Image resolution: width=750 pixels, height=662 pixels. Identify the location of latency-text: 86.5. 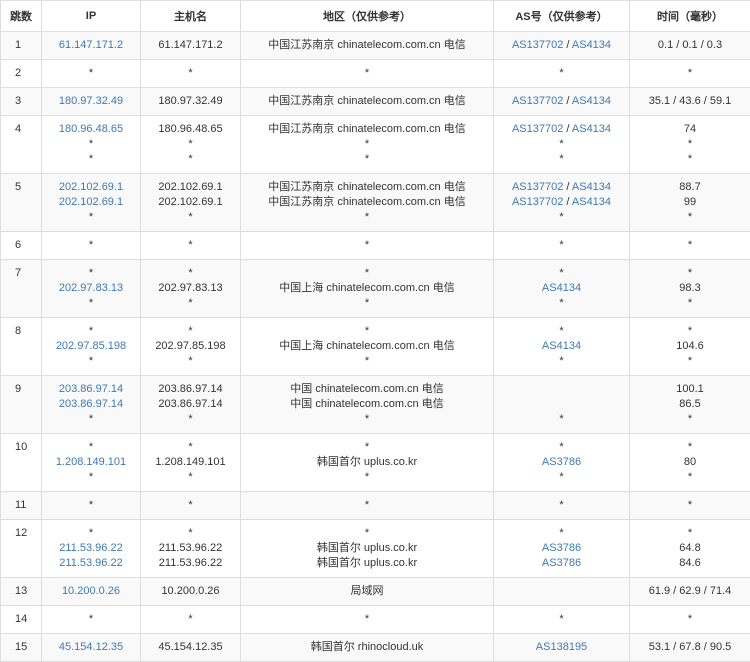
(690, 404).